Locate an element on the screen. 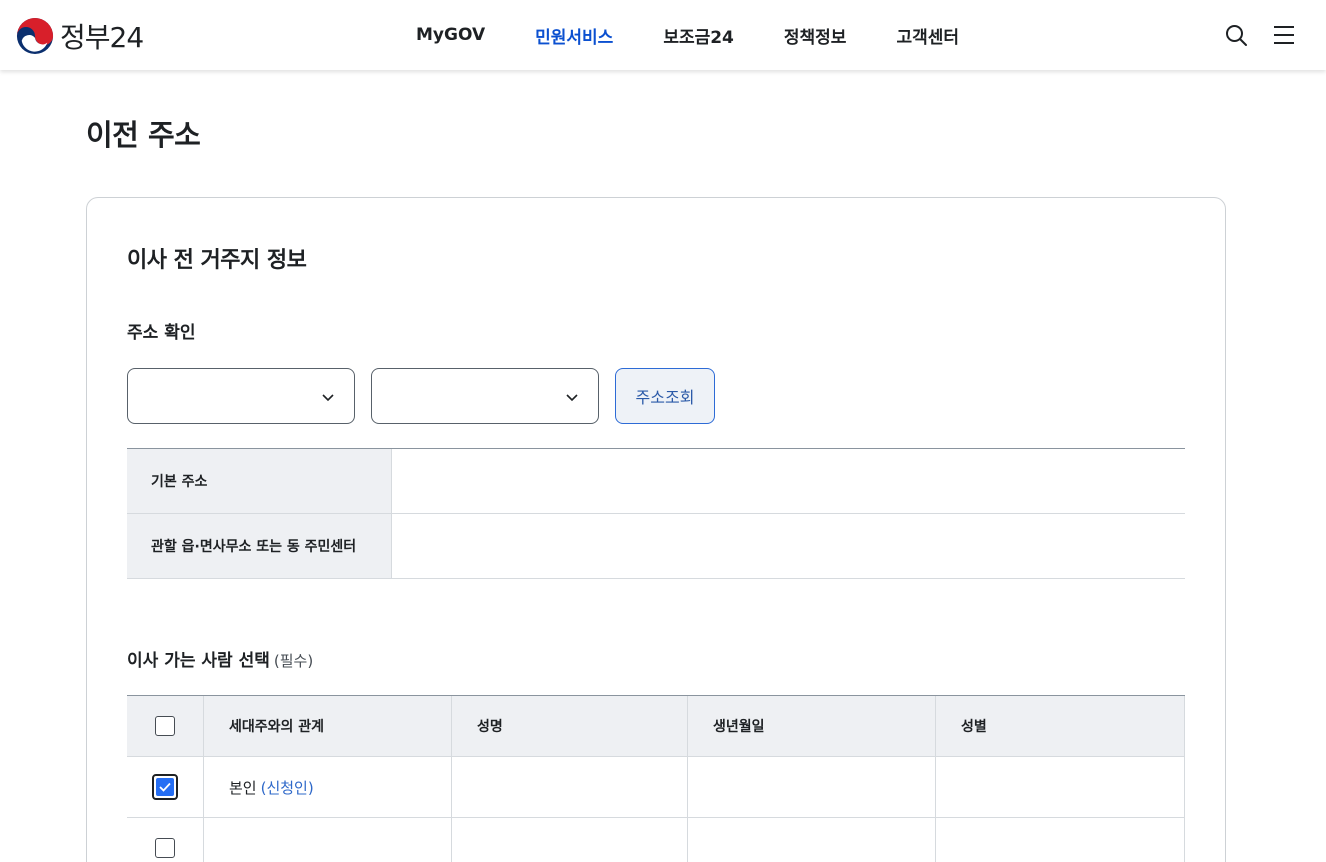 This screenshot has height=862, width=1326. column-header-birth: 생년월일 is located at coordinates (812, 726).